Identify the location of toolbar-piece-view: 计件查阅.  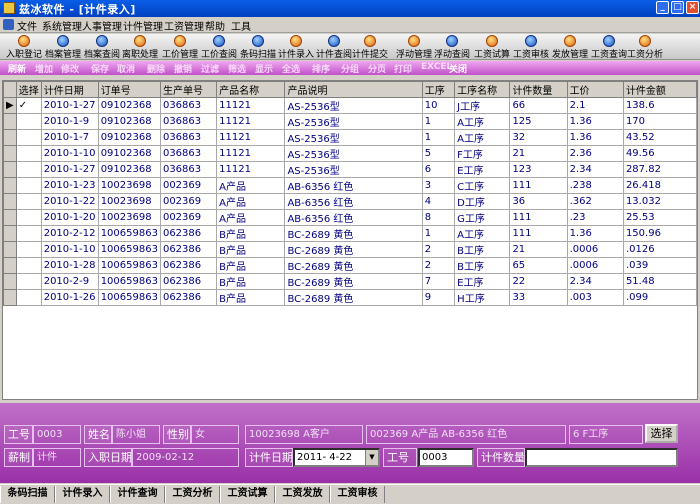
(334, 47).